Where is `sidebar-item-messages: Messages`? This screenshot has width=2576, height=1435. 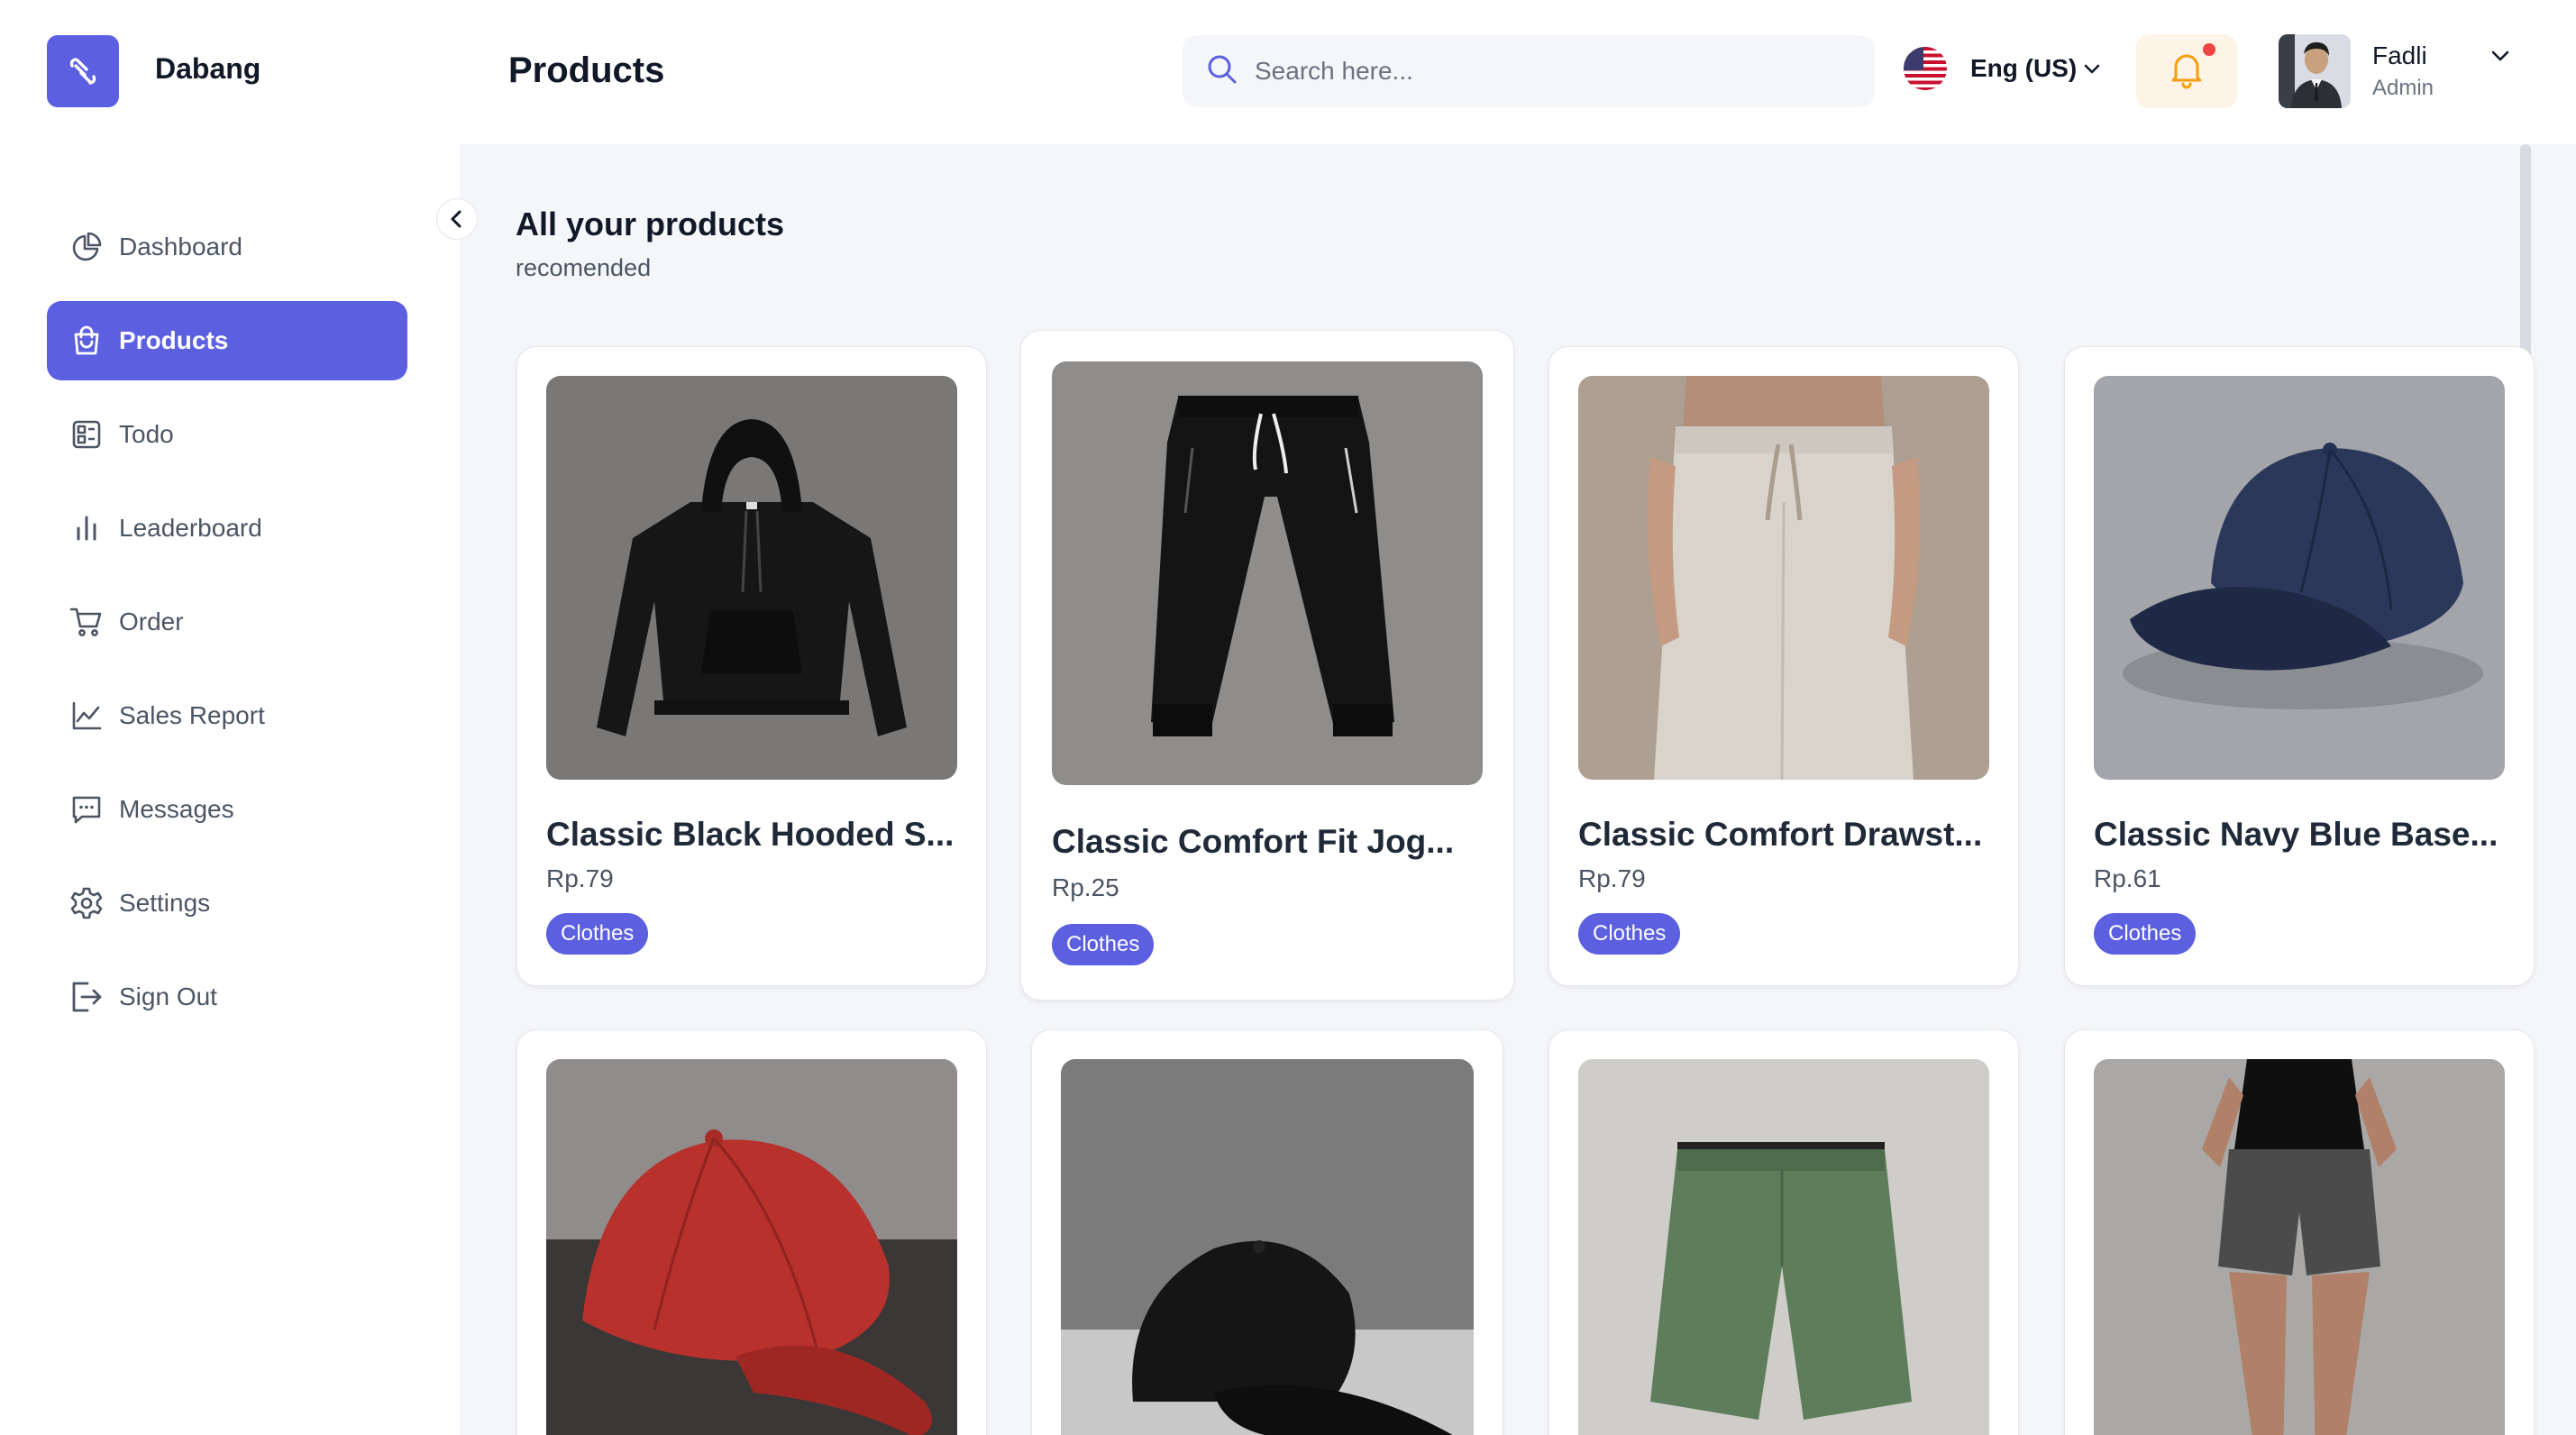
sidebar-item-messages: Messages is located at coordinates (227, 809).